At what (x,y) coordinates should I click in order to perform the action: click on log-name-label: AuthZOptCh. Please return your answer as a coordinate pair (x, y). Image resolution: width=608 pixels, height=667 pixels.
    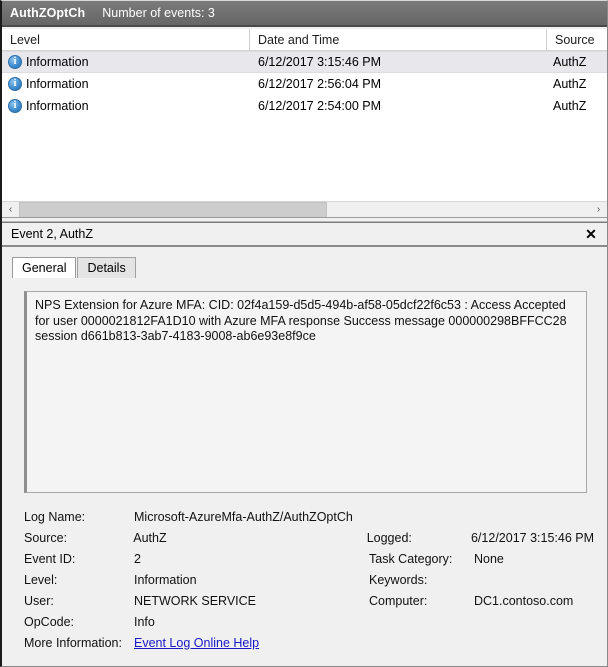
    Looking at the image, I should click on (48, 13).